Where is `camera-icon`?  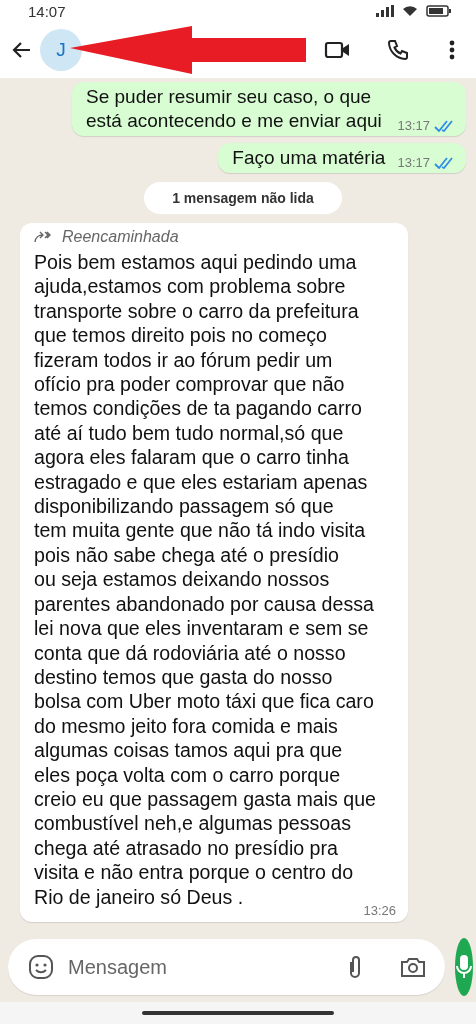
camera-icon is located at coordinates (413, 967).